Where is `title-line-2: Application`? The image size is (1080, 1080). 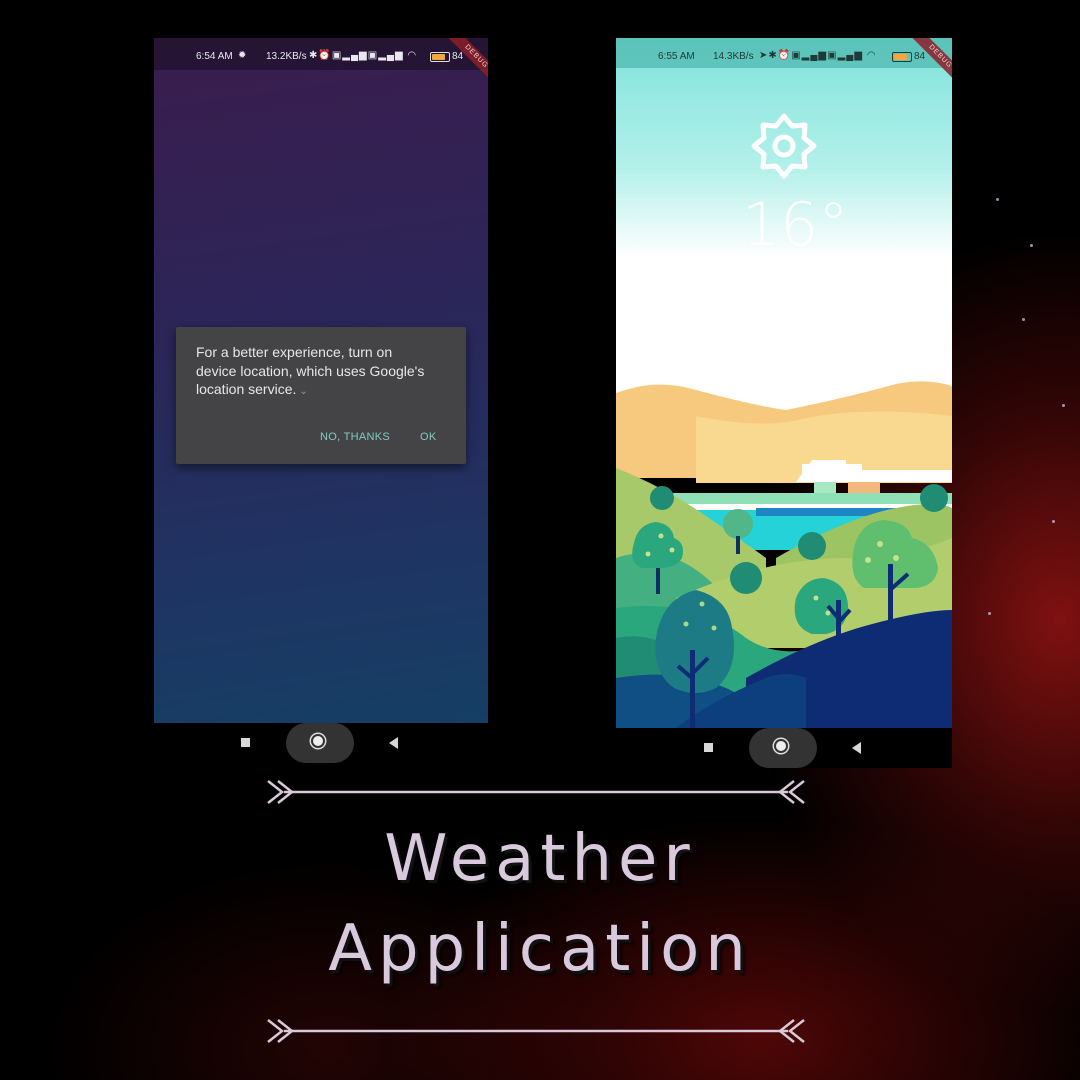
title-line-2: Application is located at coordinates (540, 949).